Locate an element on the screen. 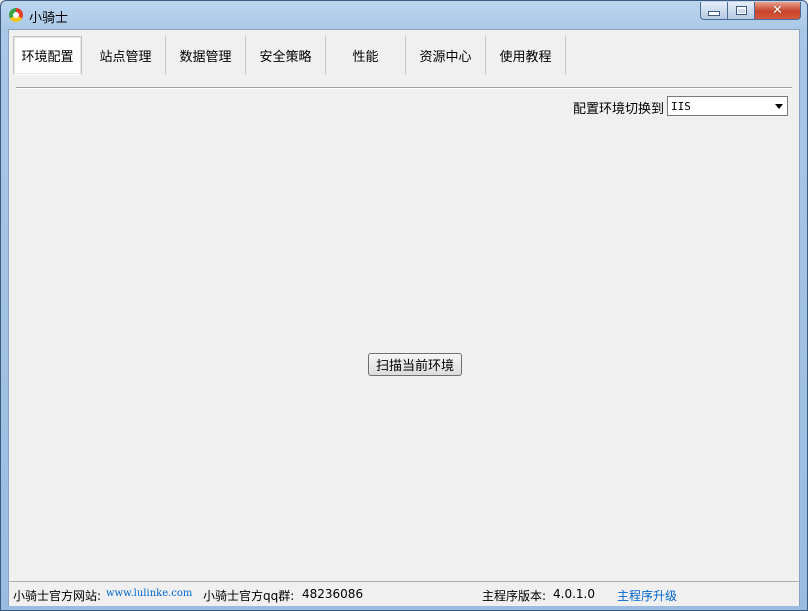 Image resolution: width=808 pixels, height=611 pixels. version-label: 主程序版本: is located at coordinates (514, 596).